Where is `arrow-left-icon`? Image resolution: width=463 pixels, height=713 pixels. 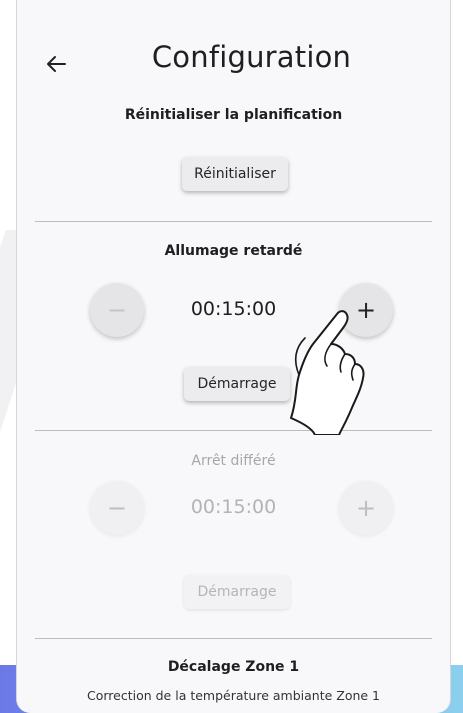
arrow-left-icon is located at coordinates (56, 61).